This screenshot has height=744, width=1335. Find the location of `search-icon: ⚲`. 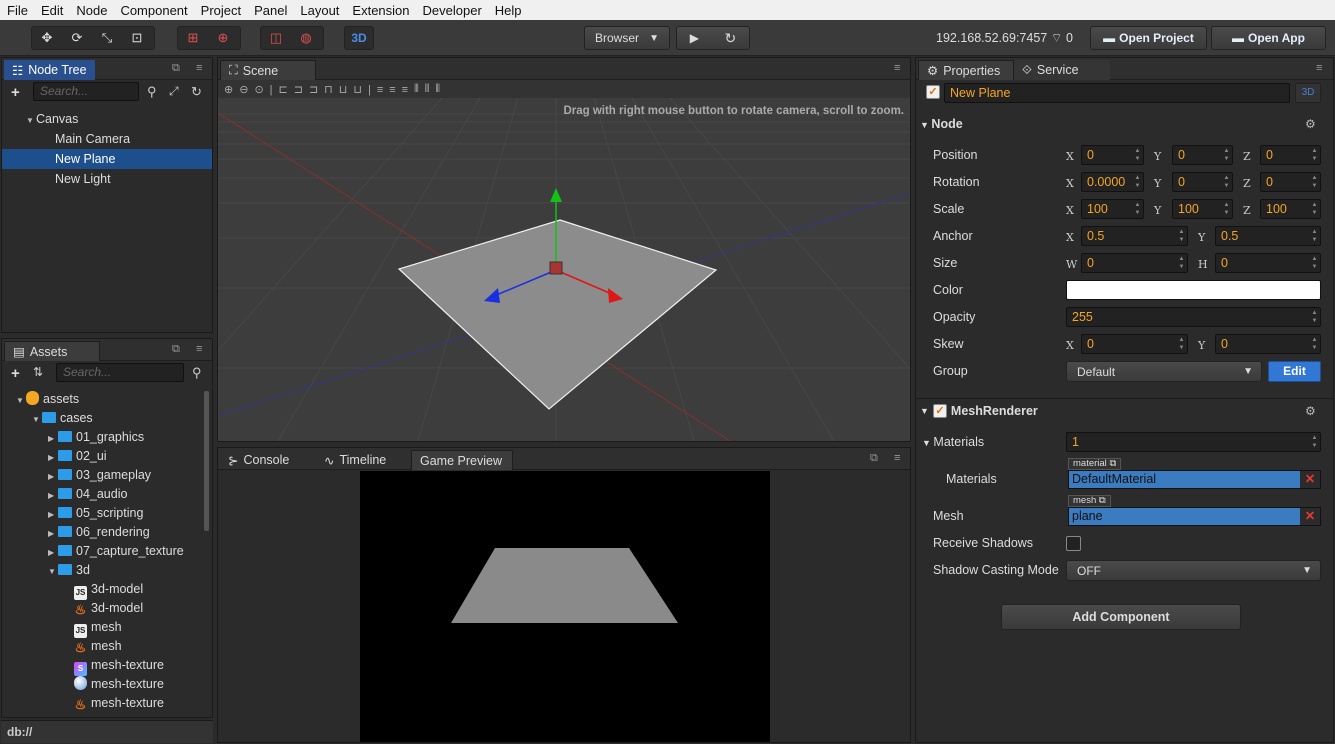

search-icon: ⚲ is located at coordinates (197, 373).